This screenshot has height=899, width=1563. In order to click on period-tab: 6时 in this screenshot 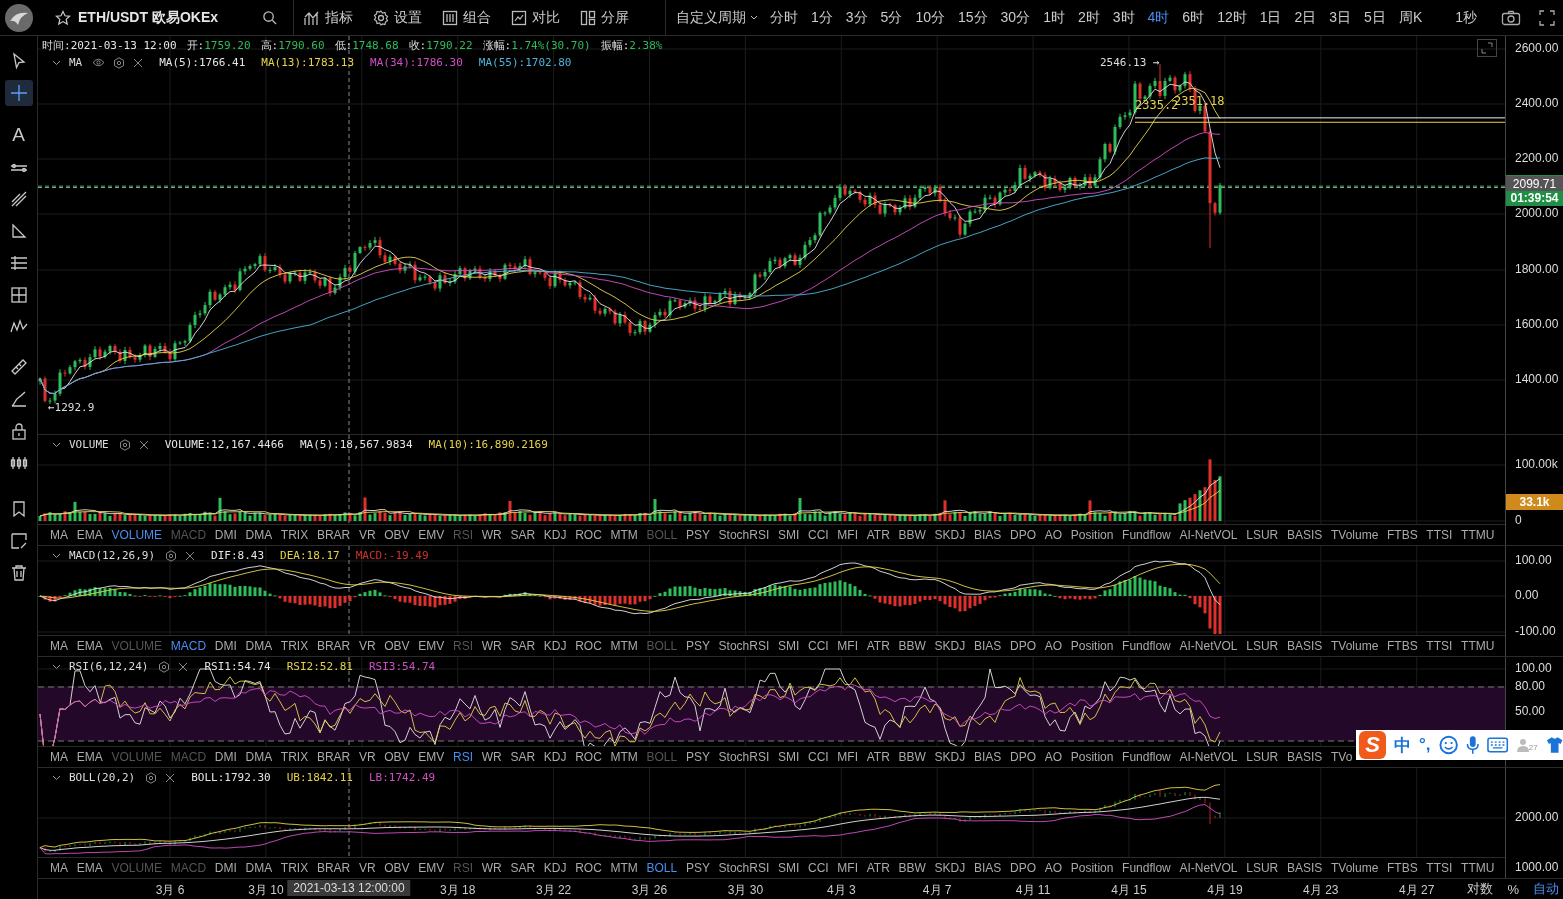, I will do `click(1193, 17)`.